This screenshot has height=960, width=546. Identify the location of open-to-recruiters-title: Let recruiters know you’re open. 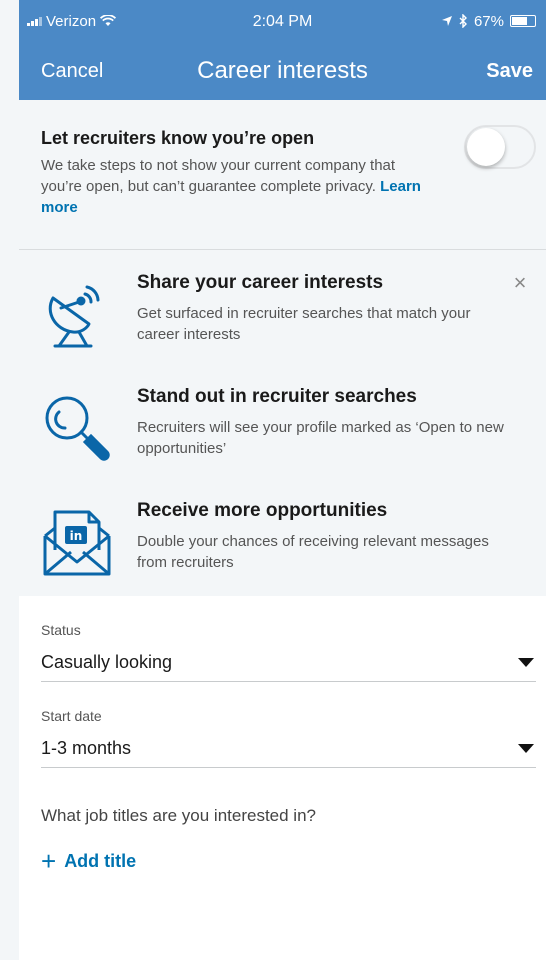
(178, 138).